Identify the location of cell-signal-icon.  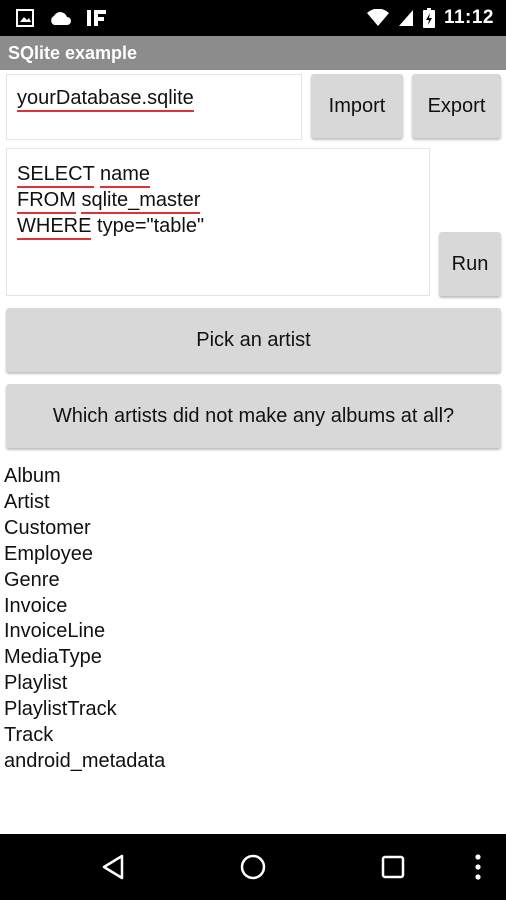
(406, 18).